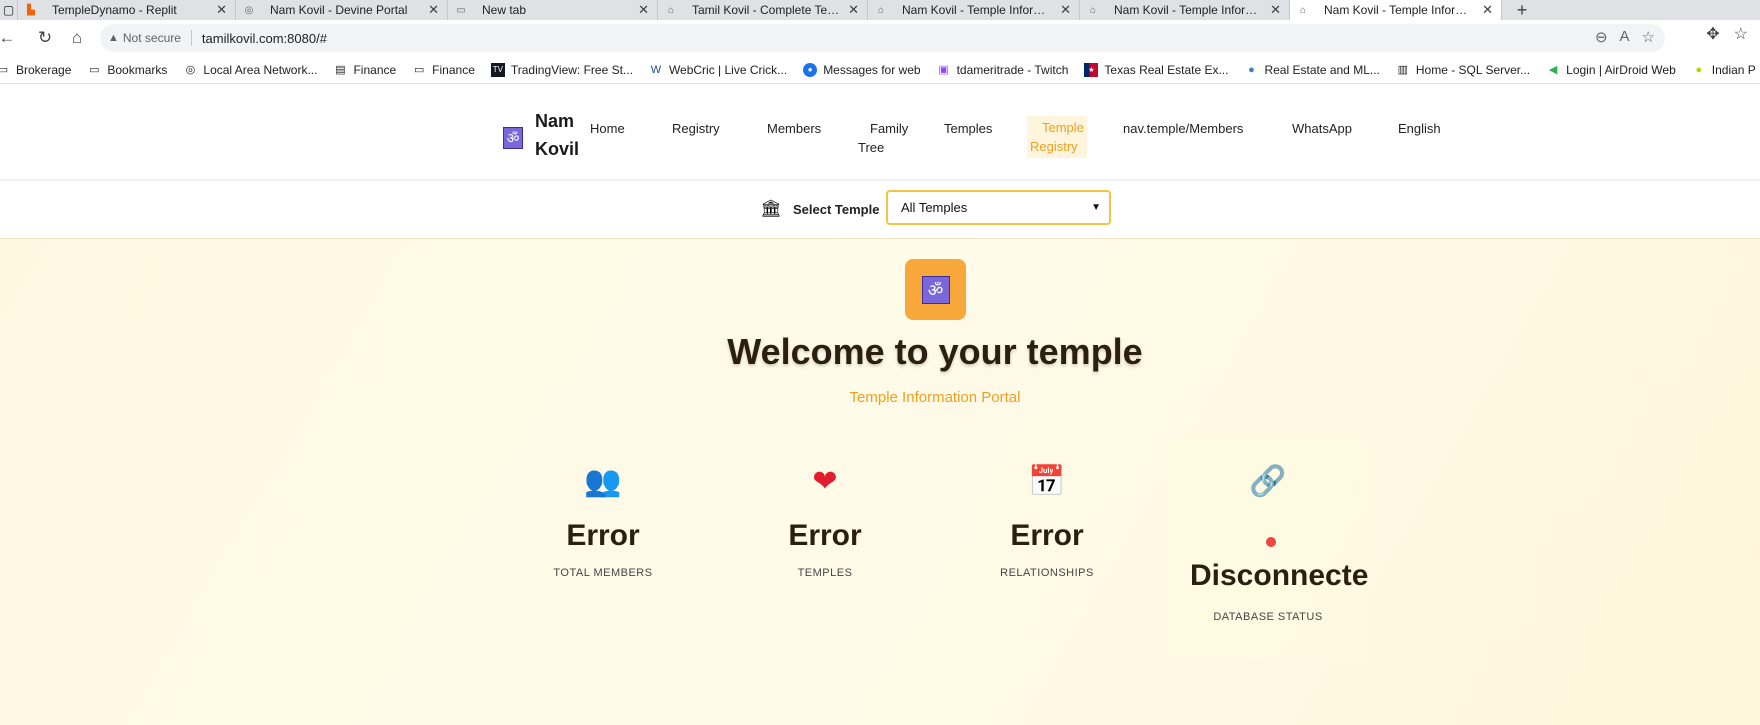 This screenshot has height=725, width=1760. Describe the element at coordinates (443, 70) in the screenshot. I see `bookmark-item: ▭ Finance` at that location.